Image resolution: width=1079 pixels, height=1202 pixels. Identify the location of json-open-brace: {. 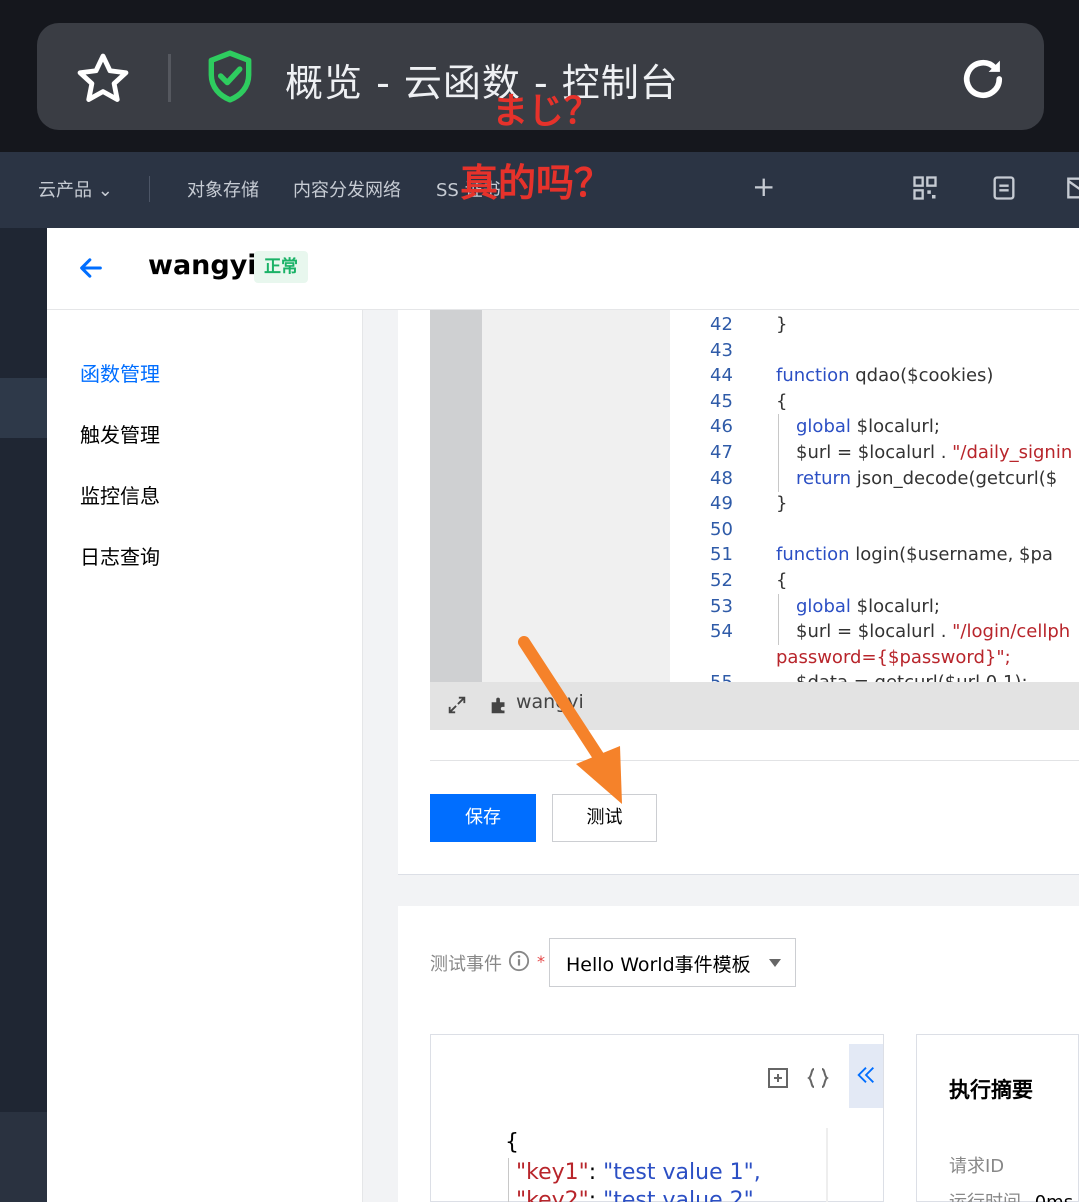
(512, 1142).